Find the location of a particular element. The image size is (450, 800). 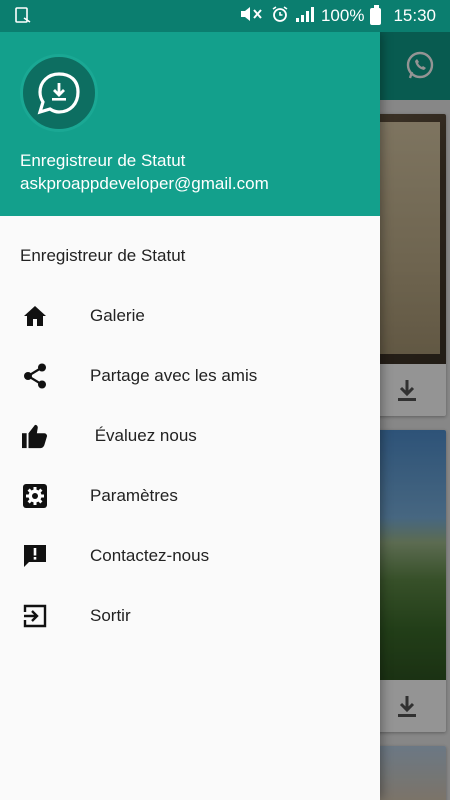

menu-item-gallery: Galerie is located at coordinates (190, 316).